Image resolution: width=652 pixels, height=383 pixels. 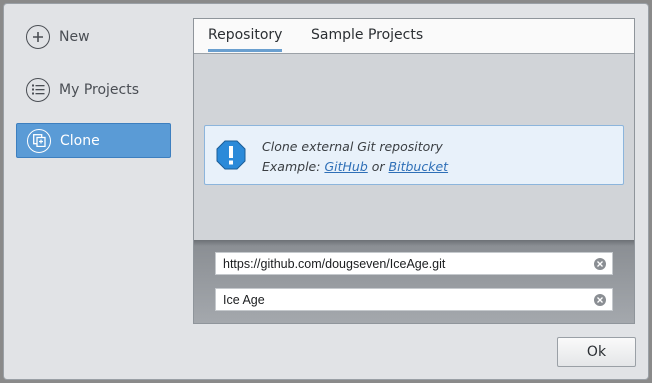 I want to click on tab-bar: Repository Sample Projects, so click(x=414, y=36).